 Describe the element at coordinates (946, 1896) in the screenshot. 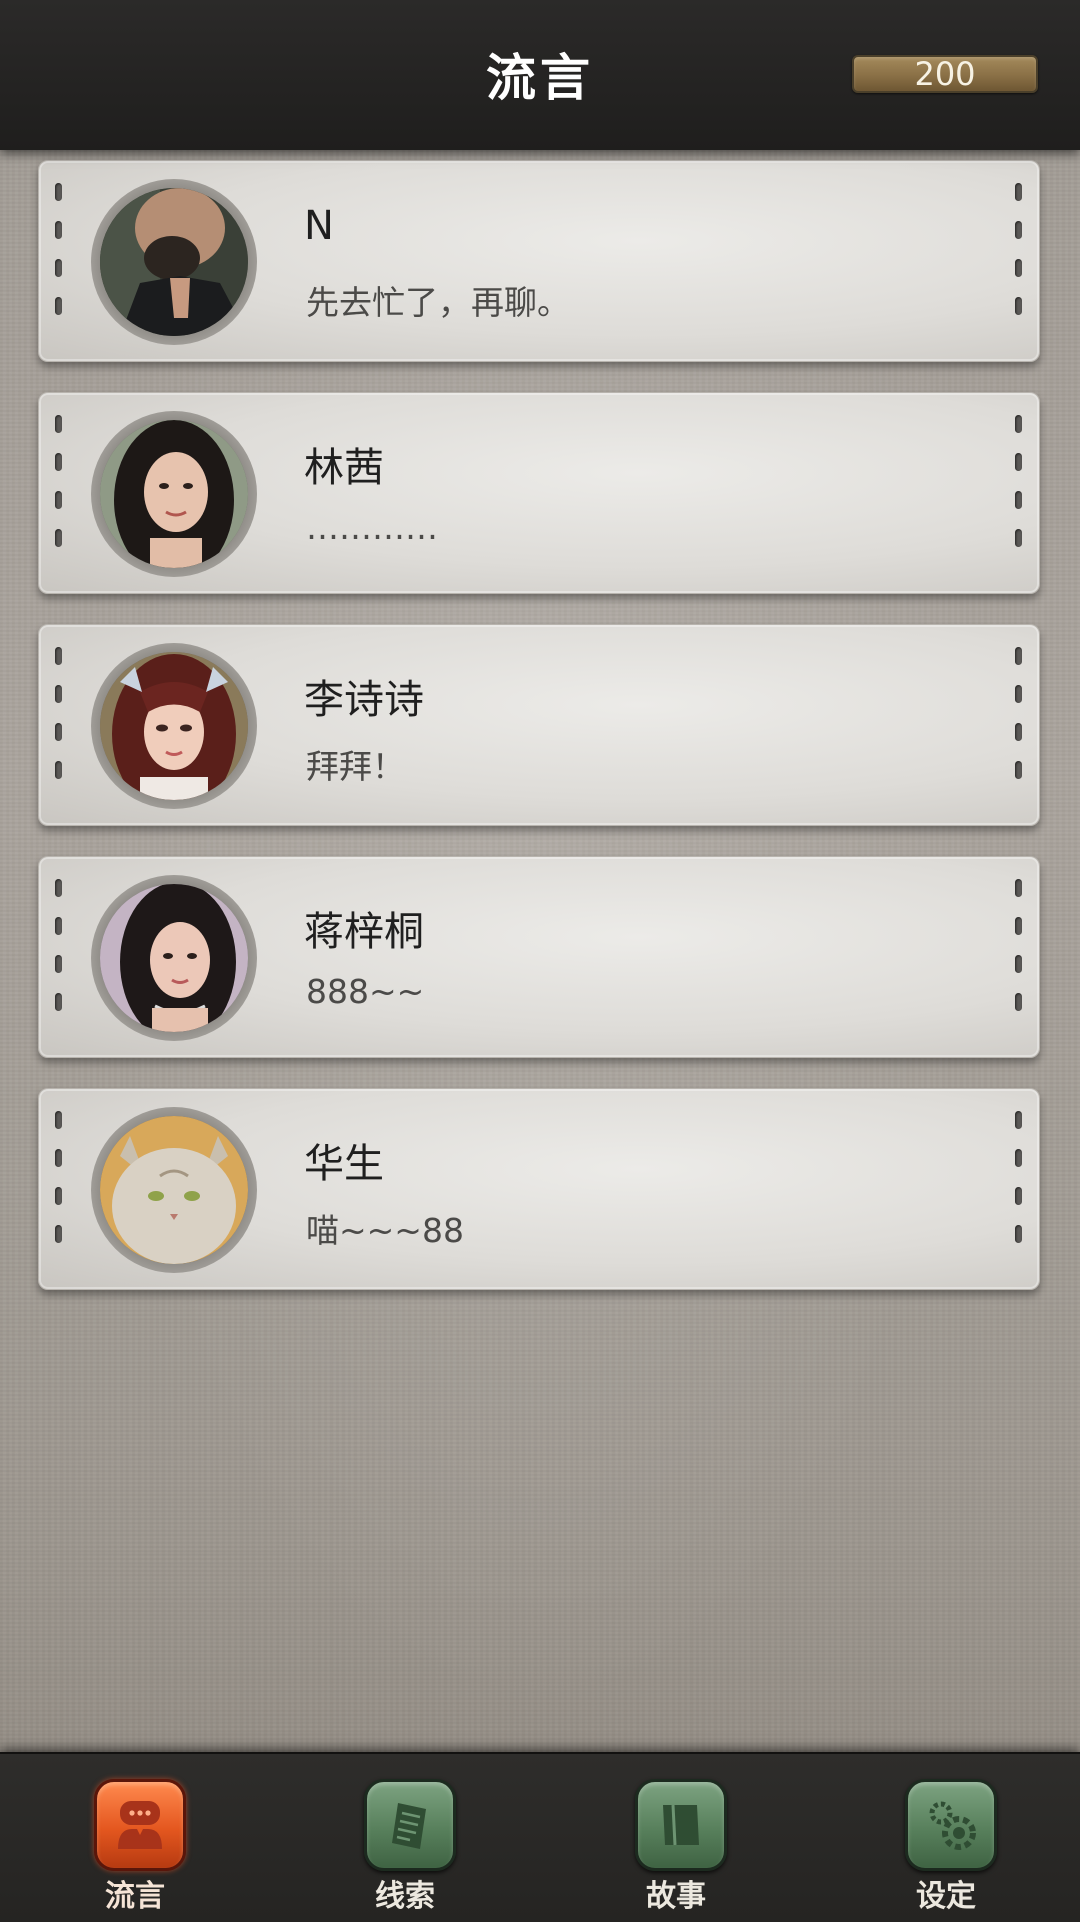

I see `tab-label: 设定` at that location.